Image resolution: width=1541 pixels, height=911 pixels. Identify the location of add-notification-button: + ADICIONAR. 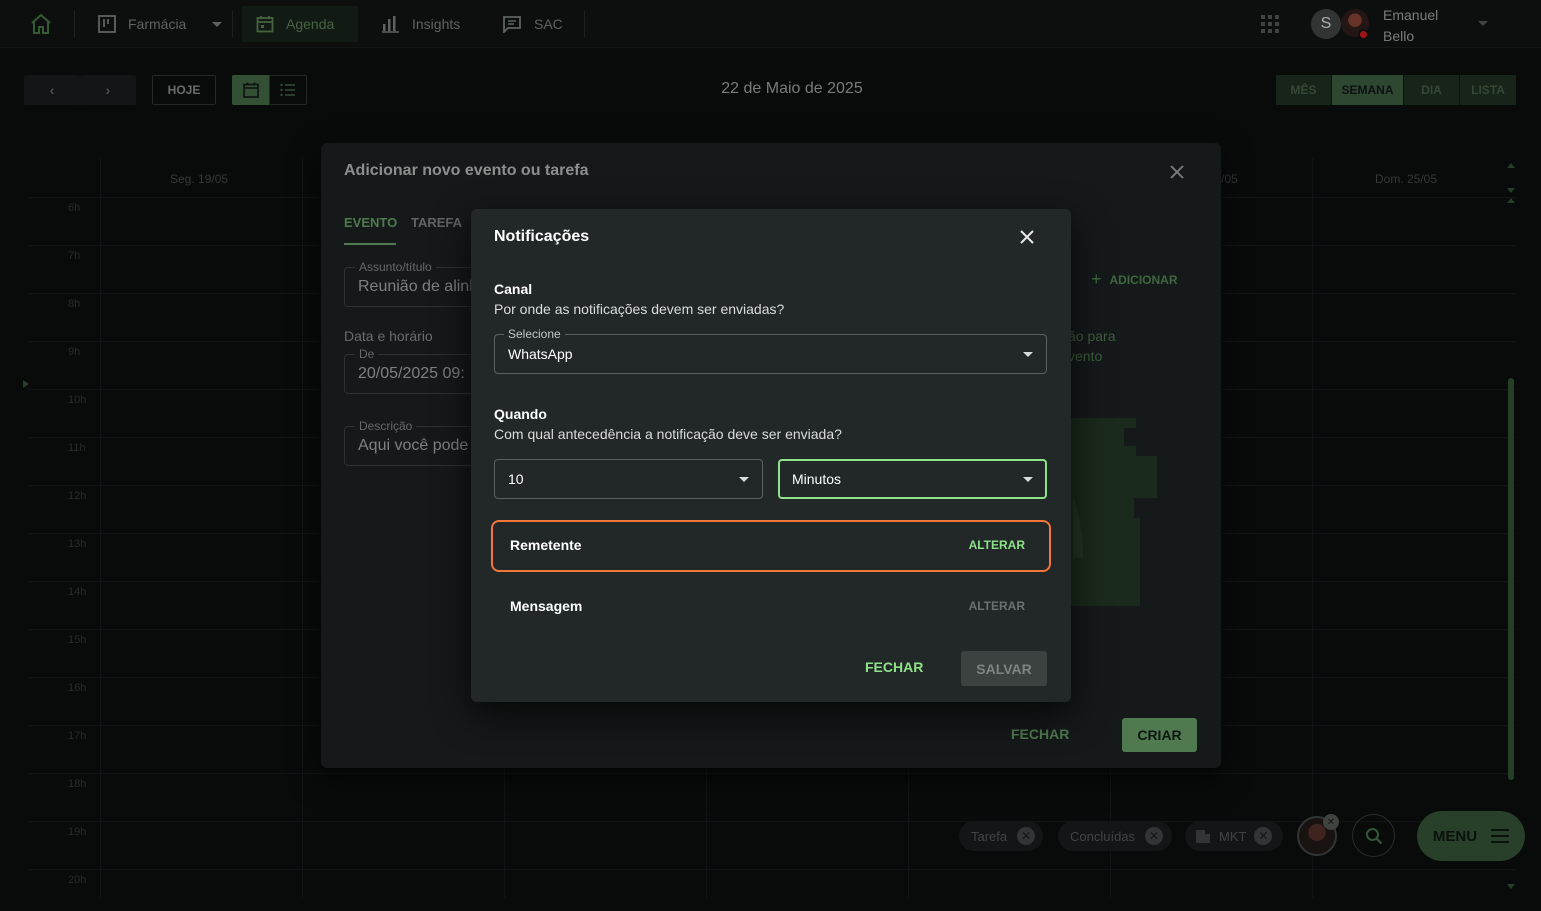
(1134, 279).